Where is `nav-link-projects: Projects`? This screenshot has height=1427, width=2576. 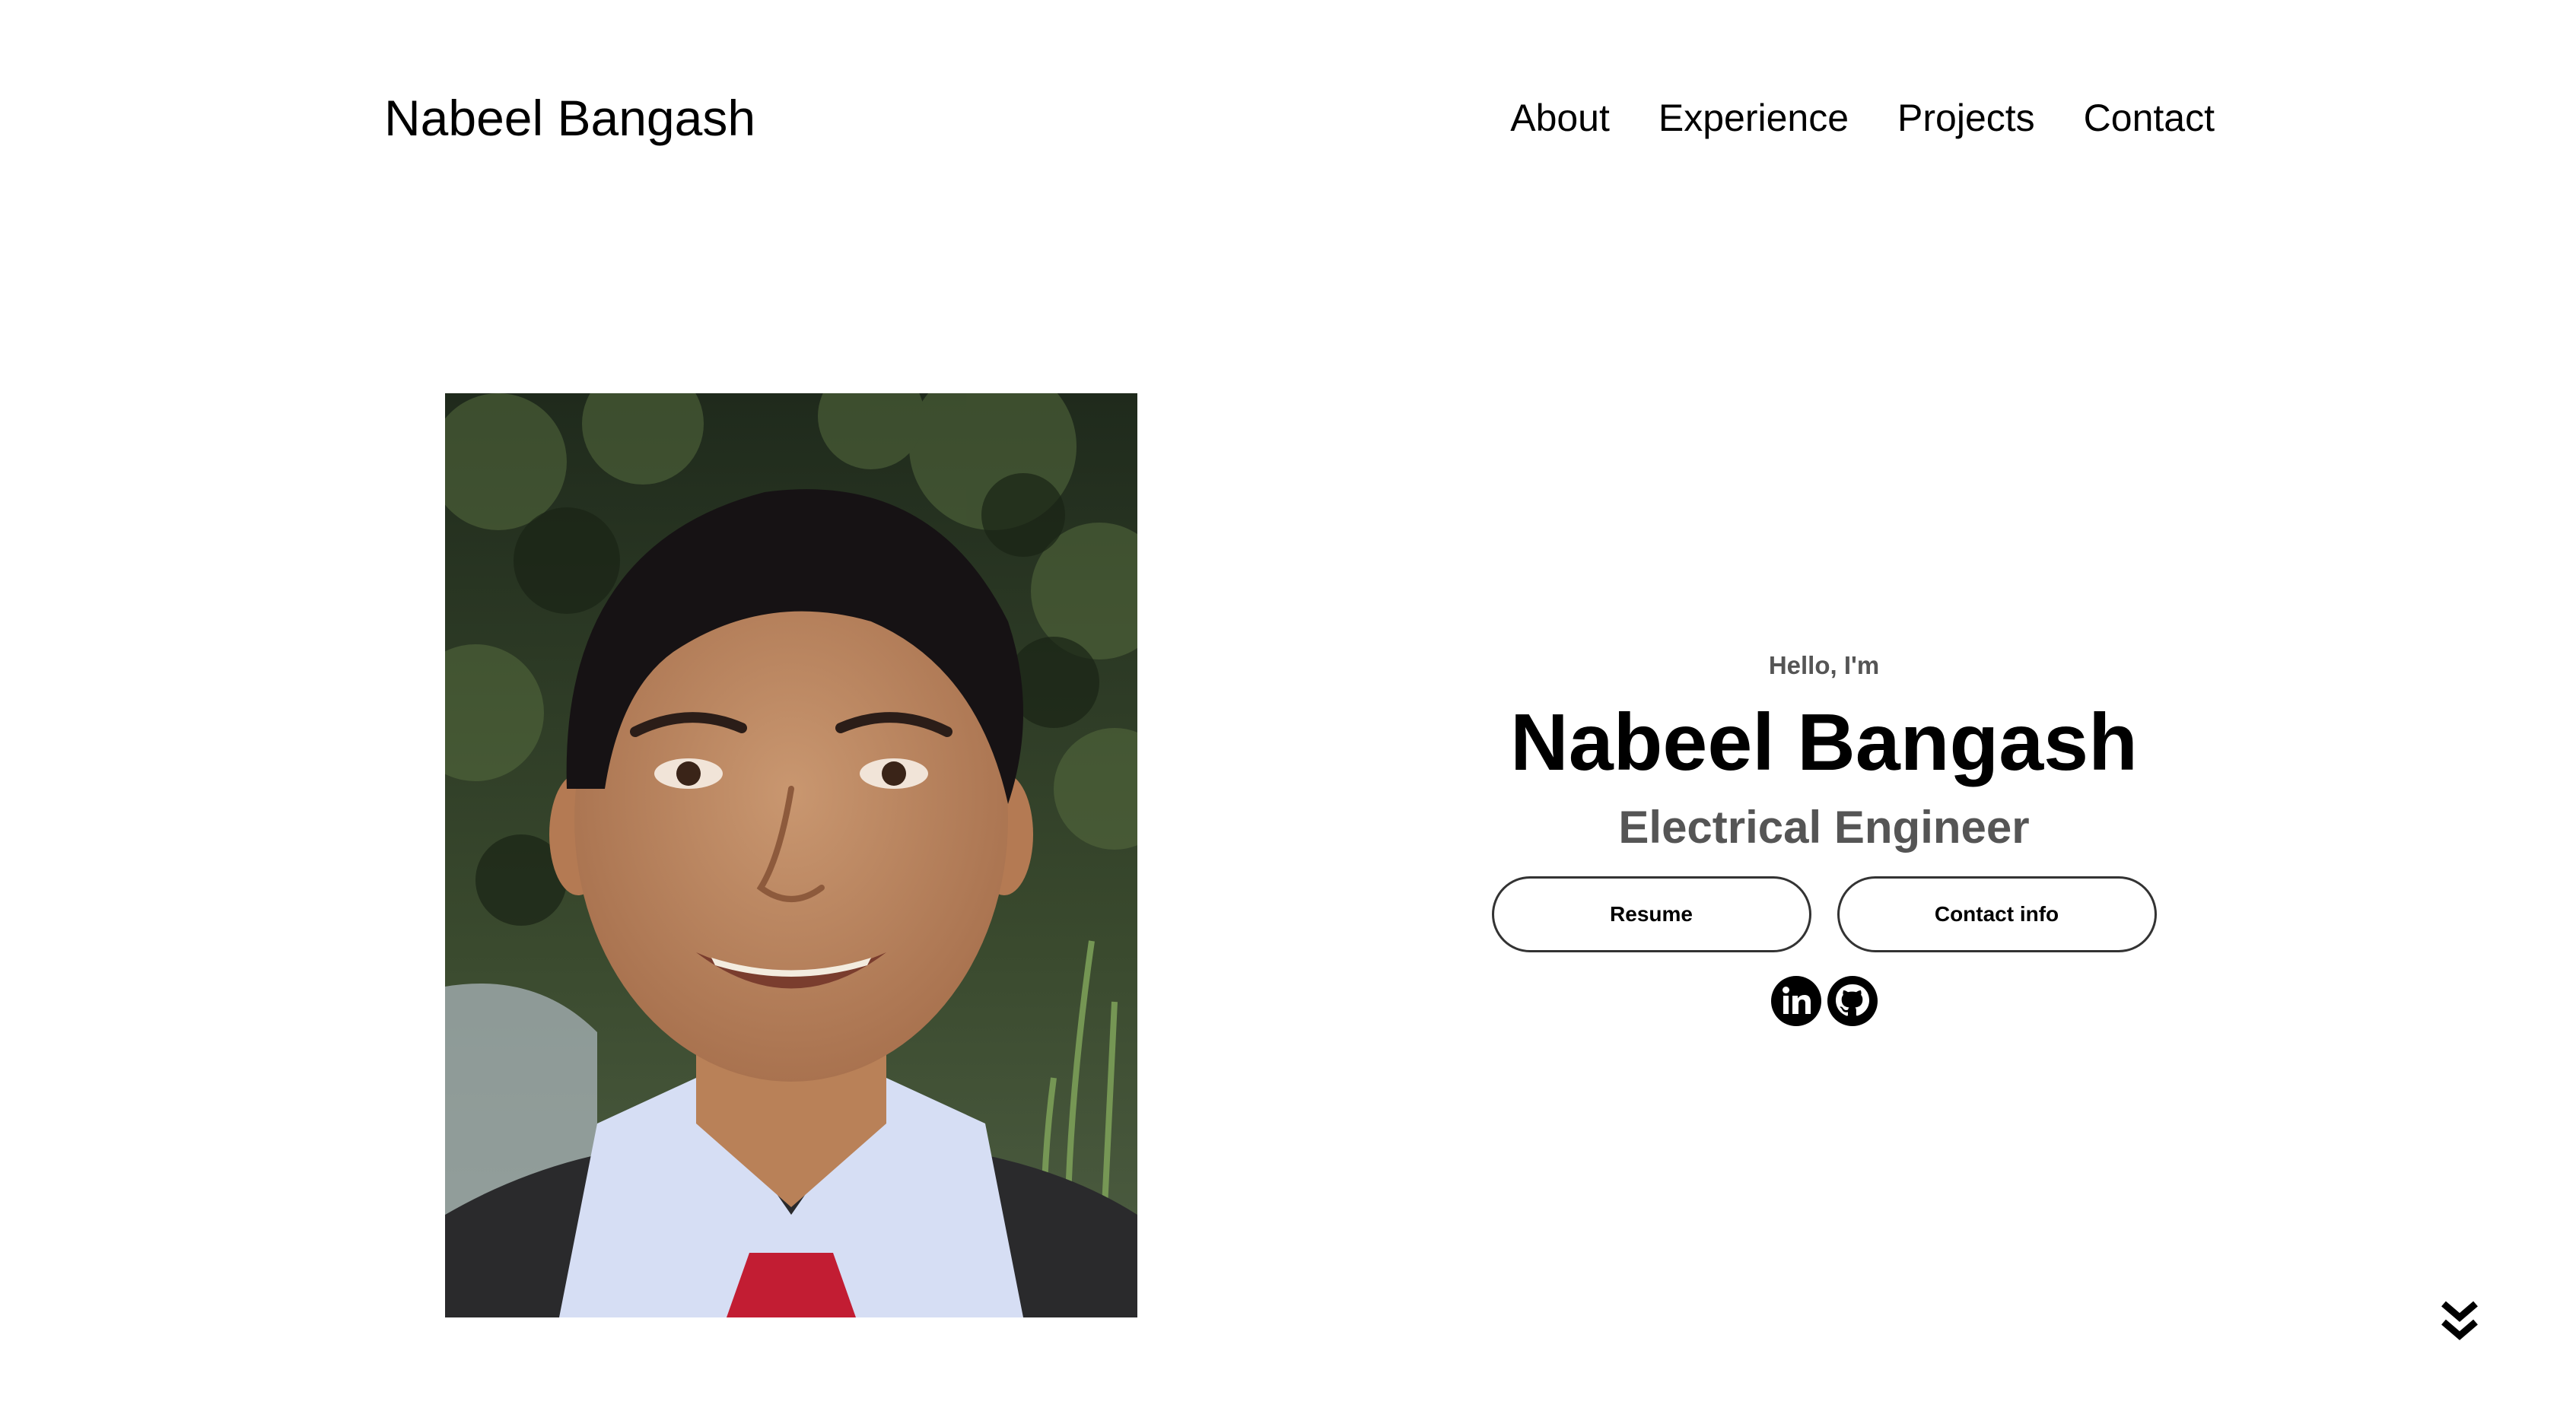
nav-link-projects: Projects is located at coordinates (1966, 118).